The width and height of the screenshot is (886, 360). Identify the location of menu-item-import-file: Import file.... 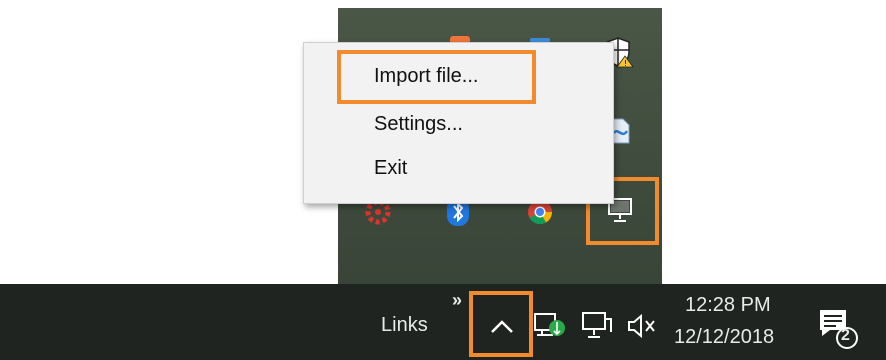
(426, 76).